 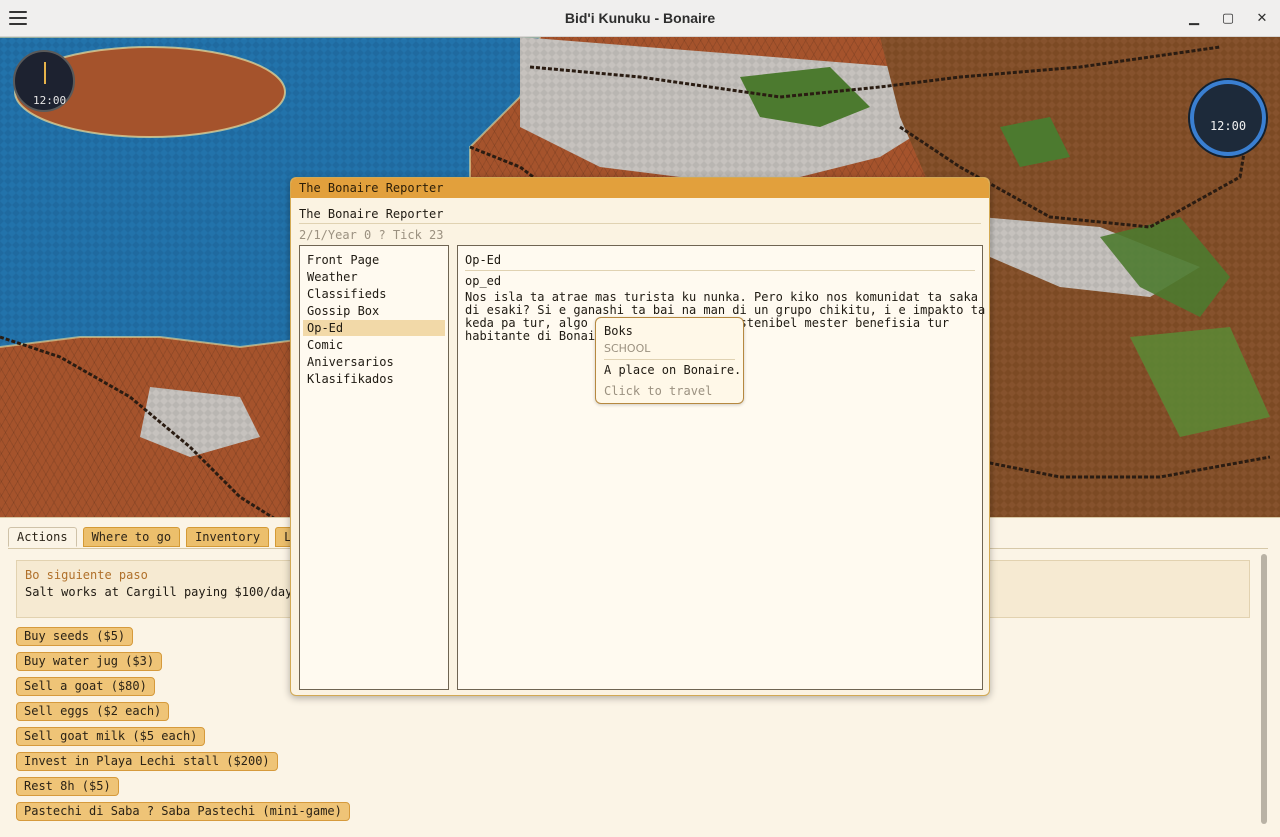 What do you see at coordinates (75, 636) in the screenshot?
I see `buy-seeds-button: Buy seeds ($5)` at bounding box center [75, 636].